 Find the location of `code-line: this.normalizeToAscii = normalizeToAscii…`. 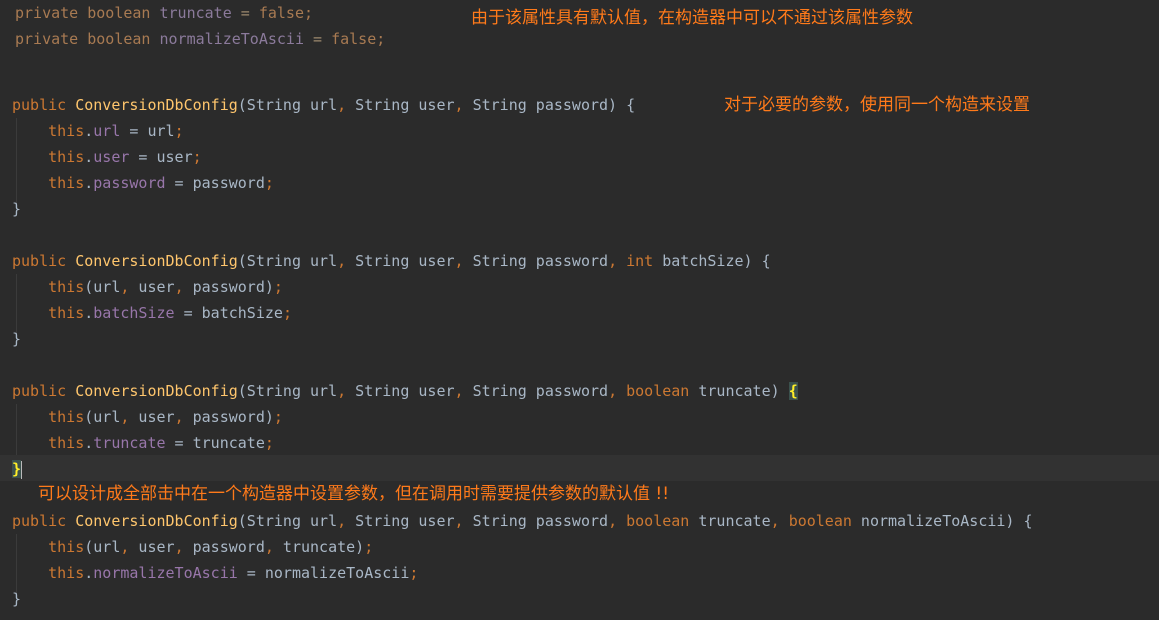

code-line: this.normalizeToAscii = normalizeToAscii… is located at coordinates (215, 573).